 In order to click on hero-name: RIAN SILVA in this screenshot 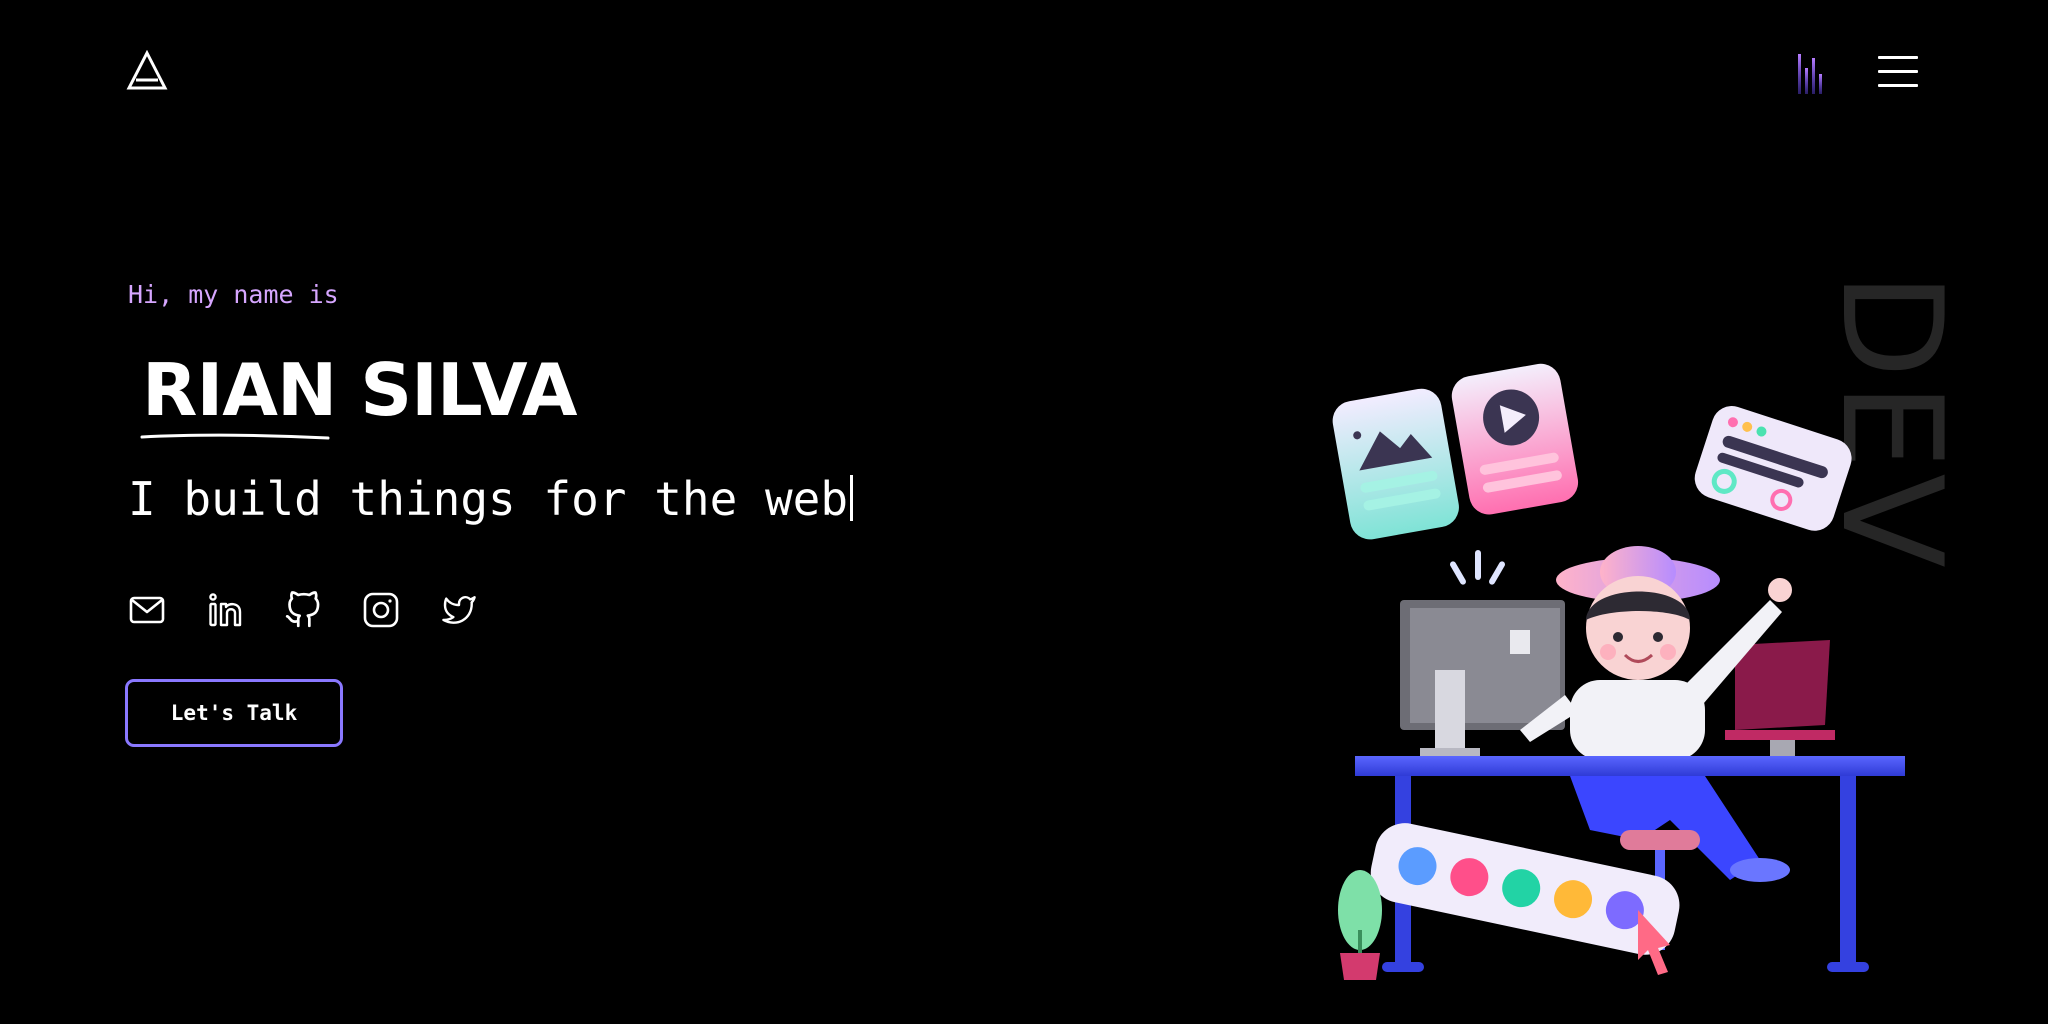, I will do `click(359, 390)`.